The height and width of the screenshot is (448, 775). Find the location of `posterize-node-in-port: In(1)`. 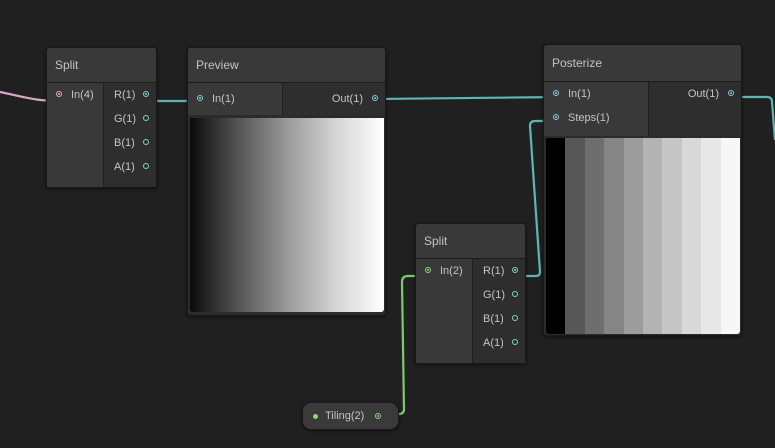

posterize-node-in-port: In(1) is located at coordinates (596, 94).